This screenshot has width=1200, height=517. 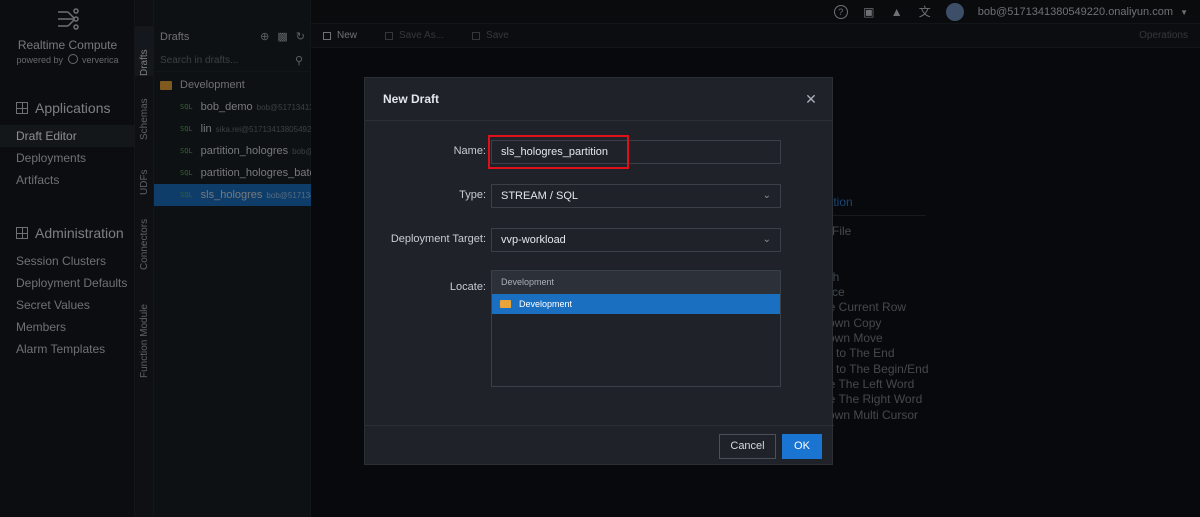 I want to click on locate-tree-header: Development, so click(x=636, y=282).